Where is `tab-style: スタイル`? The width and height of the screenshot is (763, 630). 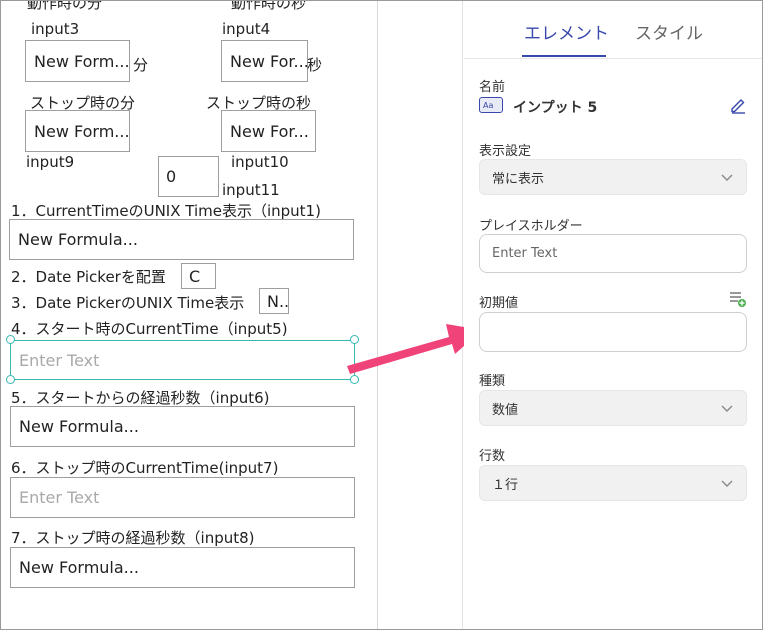 tab-style: スタイル is located at coordinates (669, 31).